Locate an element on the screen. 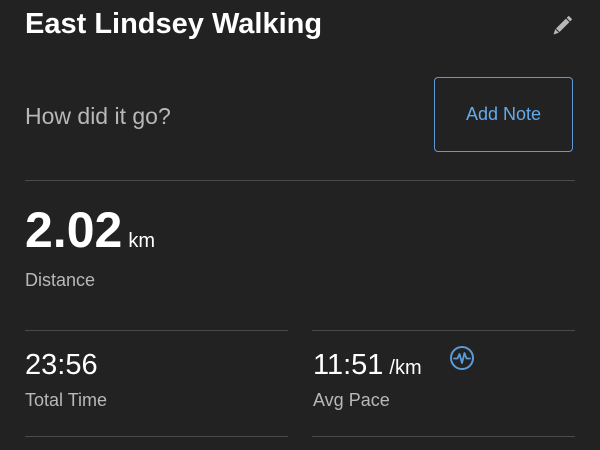 The image size is (600, 450). avg-pace-stat: 11:51/km is located at coordinates (367, 366).